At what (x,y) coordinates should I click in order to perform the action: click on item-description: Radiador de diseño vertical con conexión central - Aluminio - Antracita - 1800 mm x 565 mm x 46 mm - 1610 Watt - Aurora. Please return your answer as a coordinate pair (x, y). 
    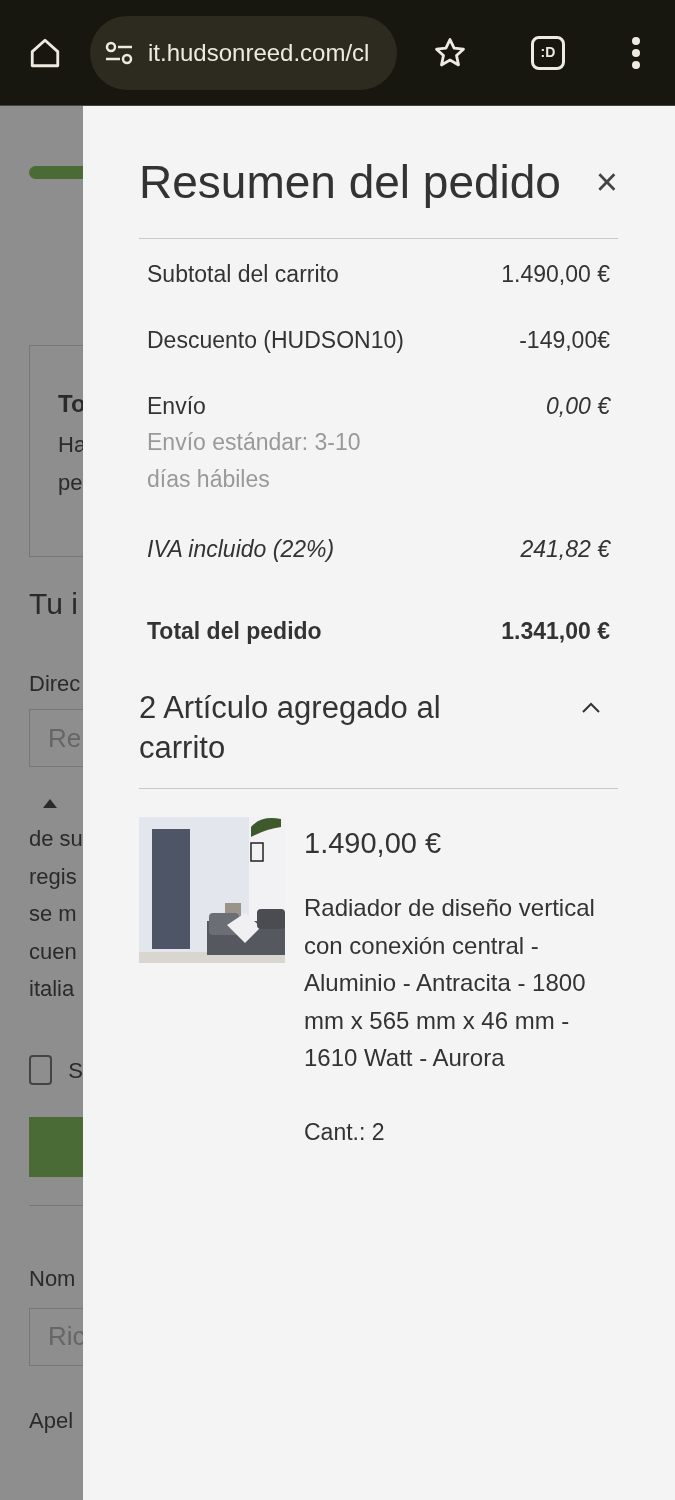
    Looking at the image, I should click on (450, 983).